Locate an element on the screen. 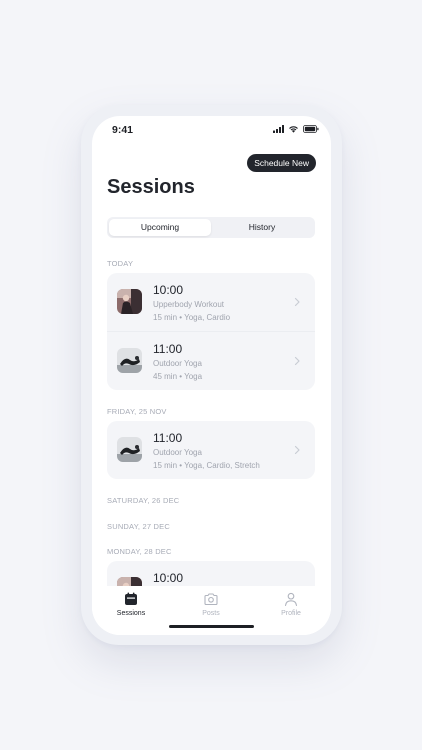 The height and width of the screenshot is (750, 422). wifi-icon is located at coordinates (293, 129).